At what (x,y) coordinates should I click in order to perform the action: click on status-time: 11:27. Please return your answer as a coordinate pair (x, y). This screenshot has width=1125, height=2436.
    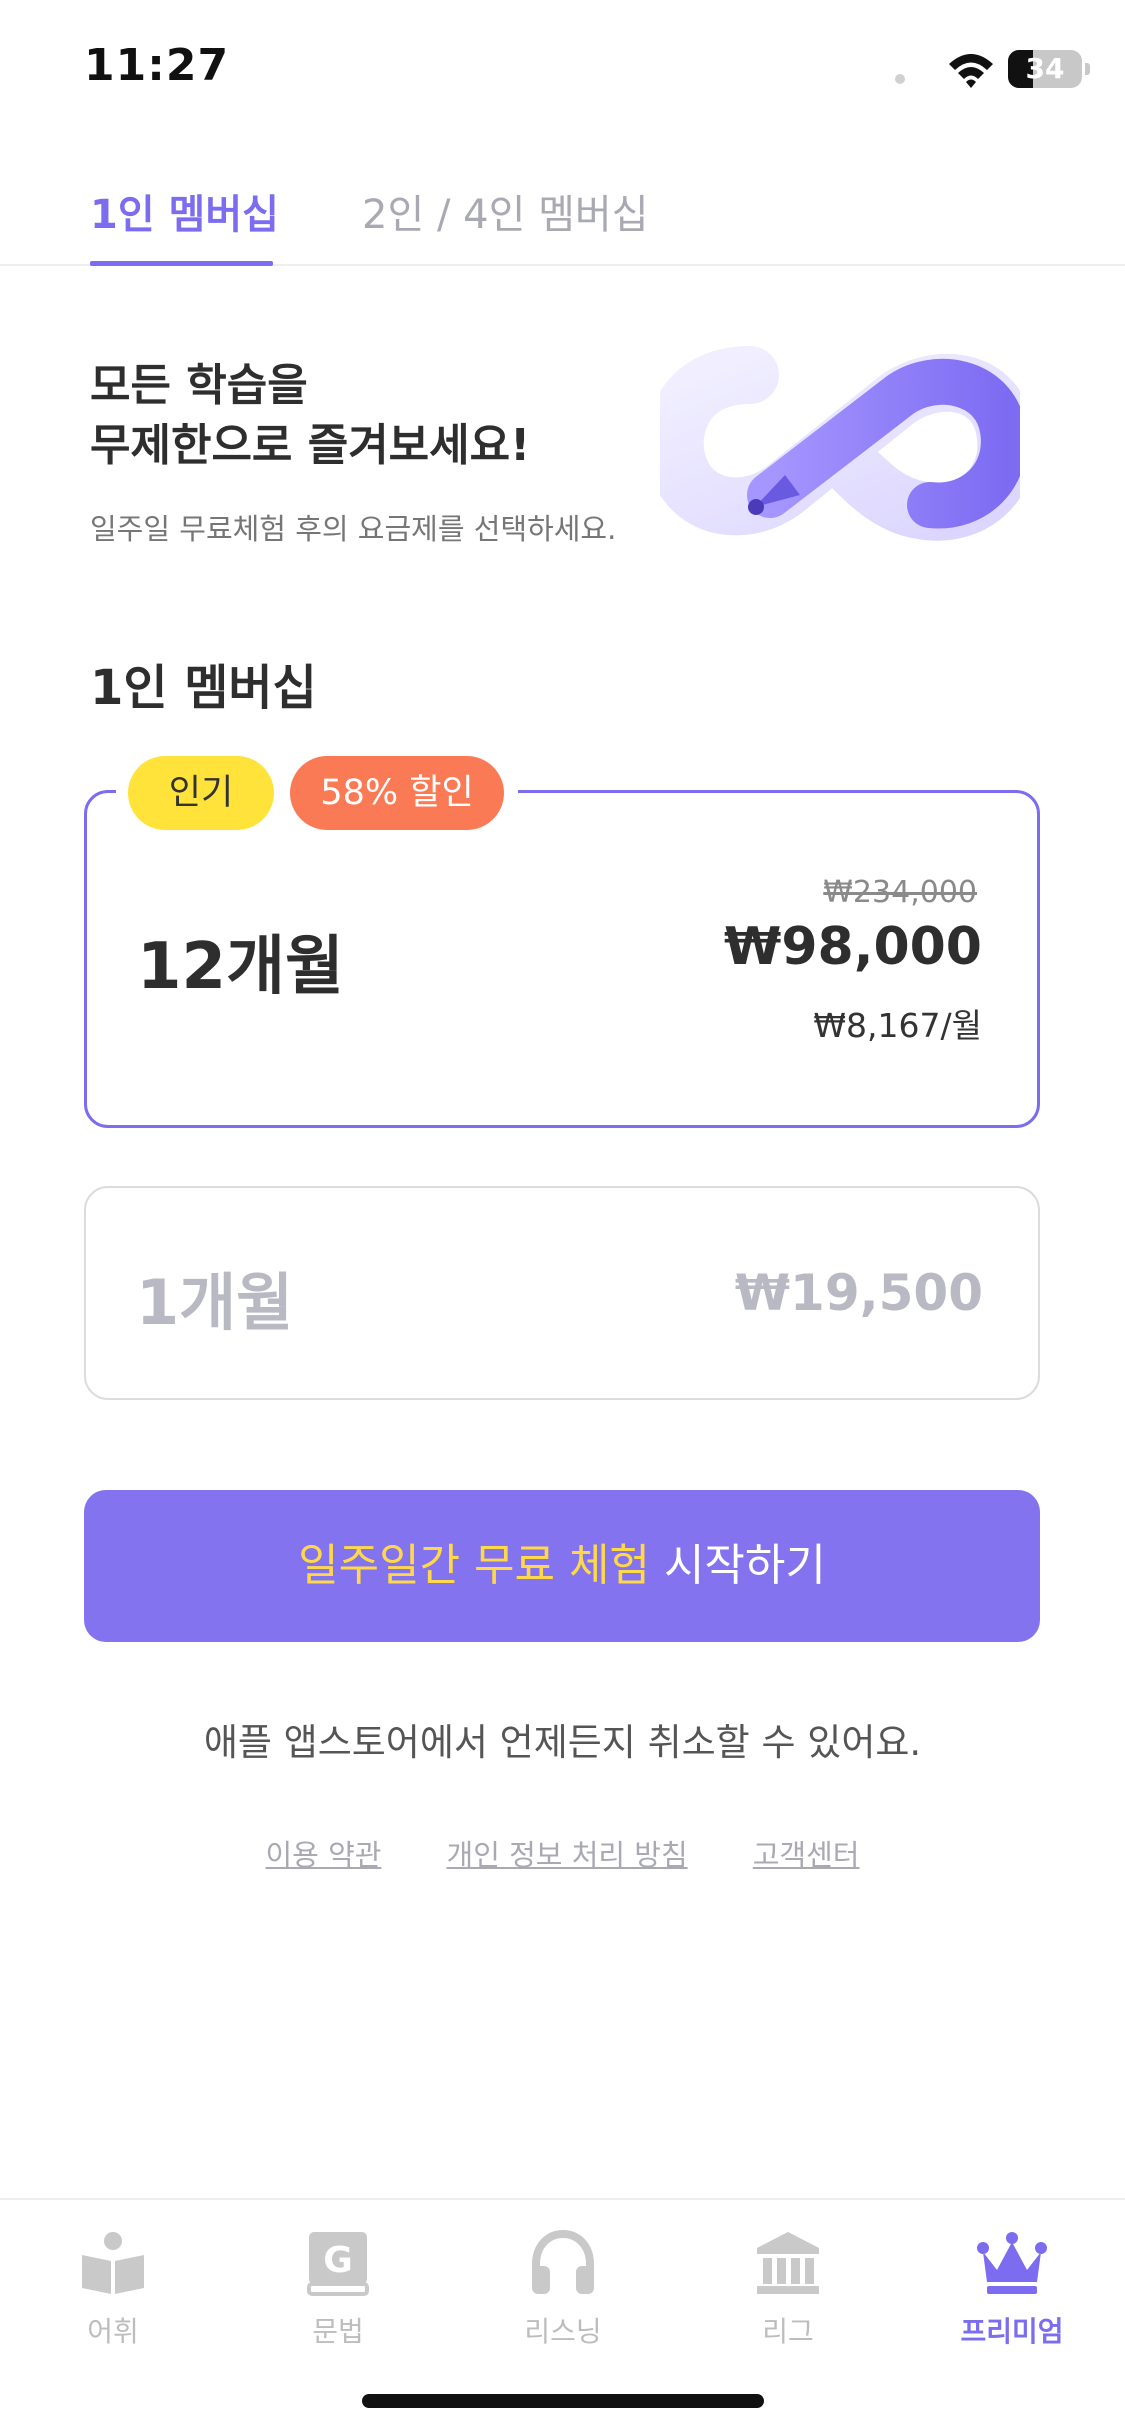
    Looking at the image, I should click on (157, 65).